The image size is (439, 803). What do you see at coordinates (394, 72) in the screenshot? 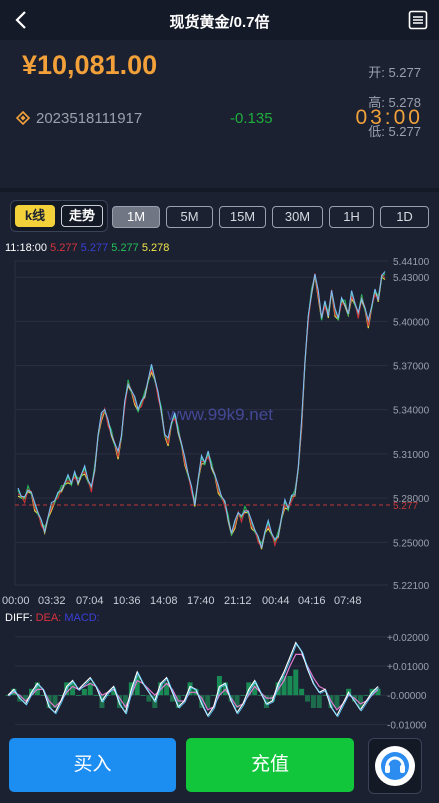
I see `open-price: 开: 5.277` at bounding box center [394, 72].